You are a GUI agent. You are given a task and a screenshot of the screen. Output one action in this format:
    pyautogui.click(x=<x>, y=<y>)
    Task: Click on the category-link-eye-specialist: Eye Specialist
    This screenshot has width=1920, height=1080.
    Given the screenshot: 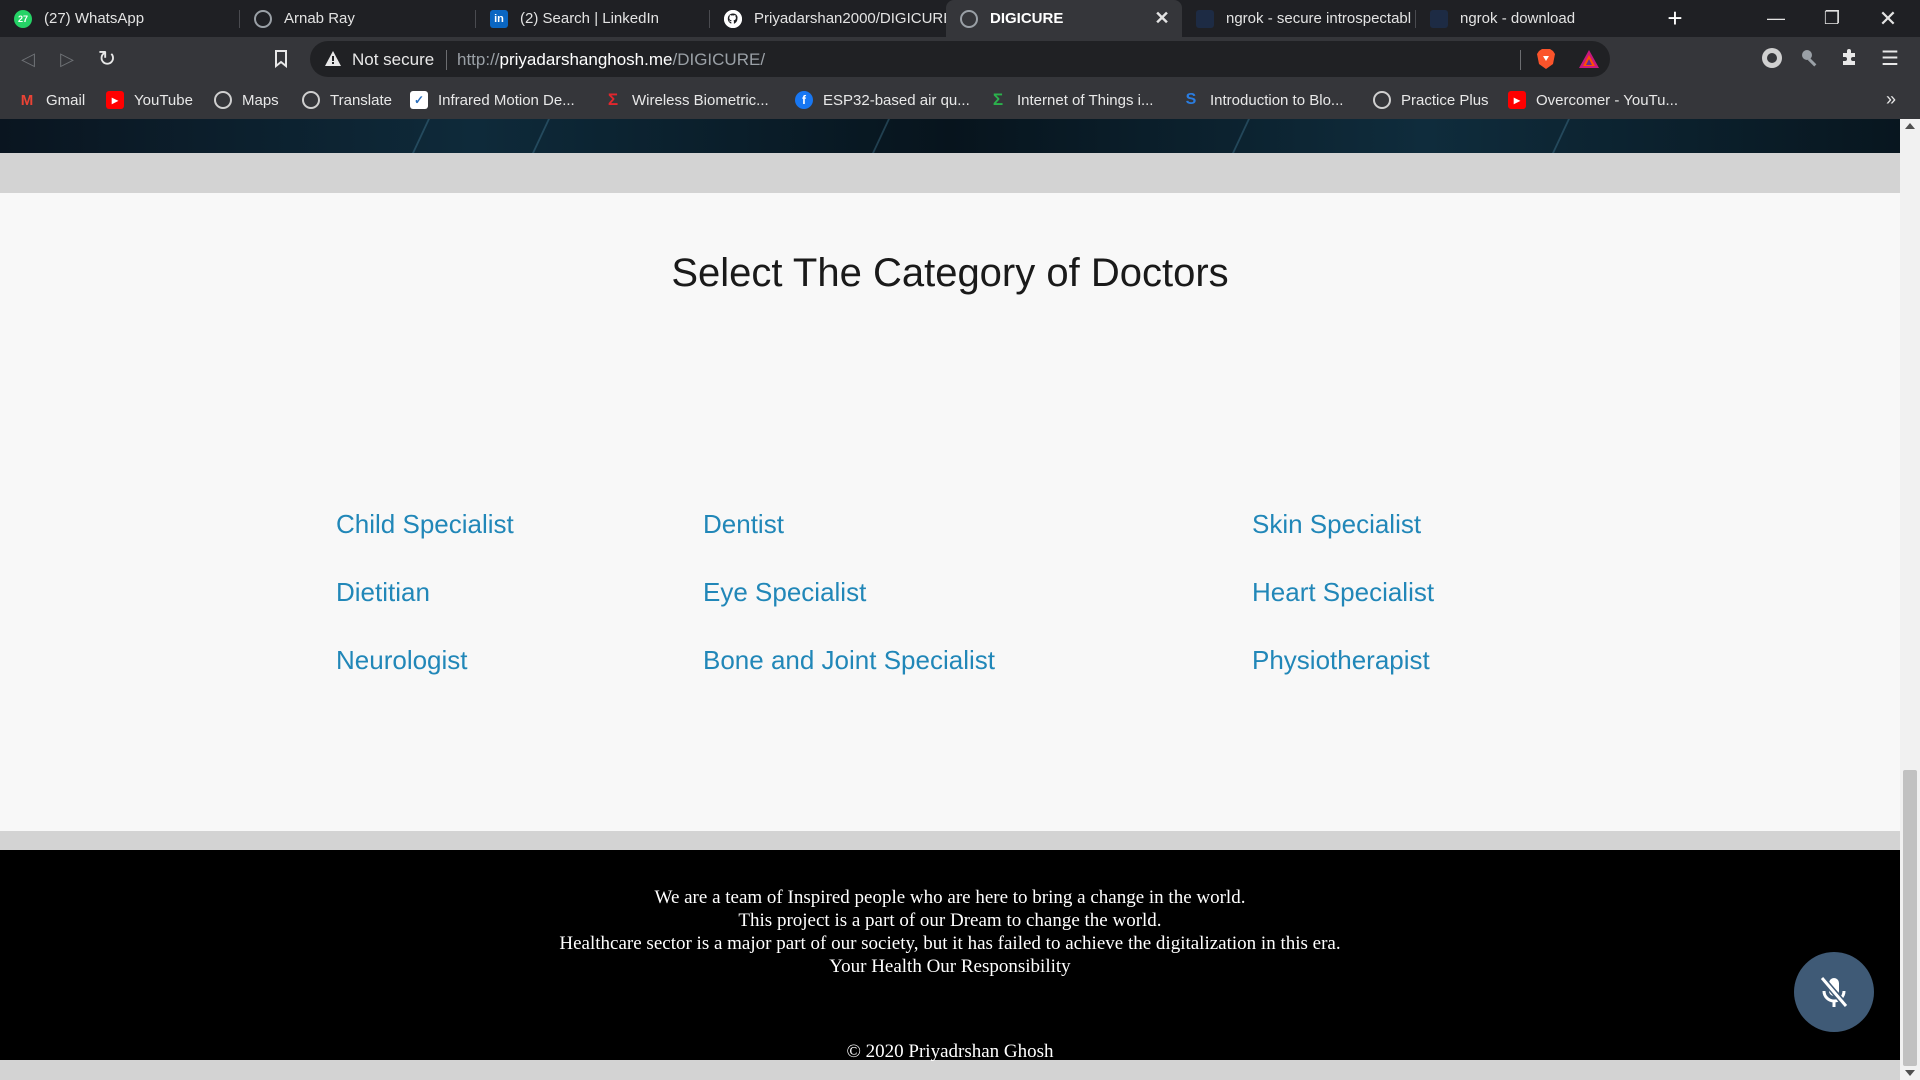 What is the action you would take?
    pyautogui.click(x=784, y=592)
    